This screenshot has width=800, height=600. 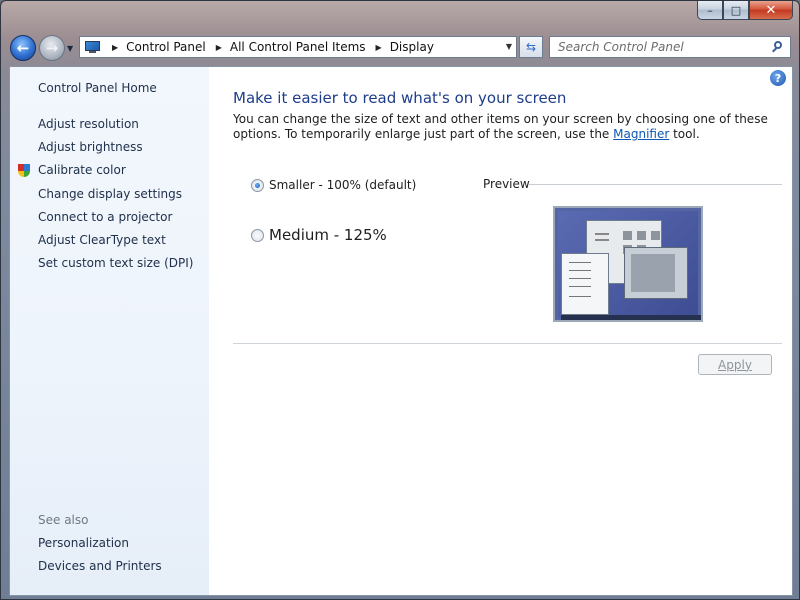 I want to click on sidebar-item-connect-projector: Connect to a projector, so click(x=105, y=217).